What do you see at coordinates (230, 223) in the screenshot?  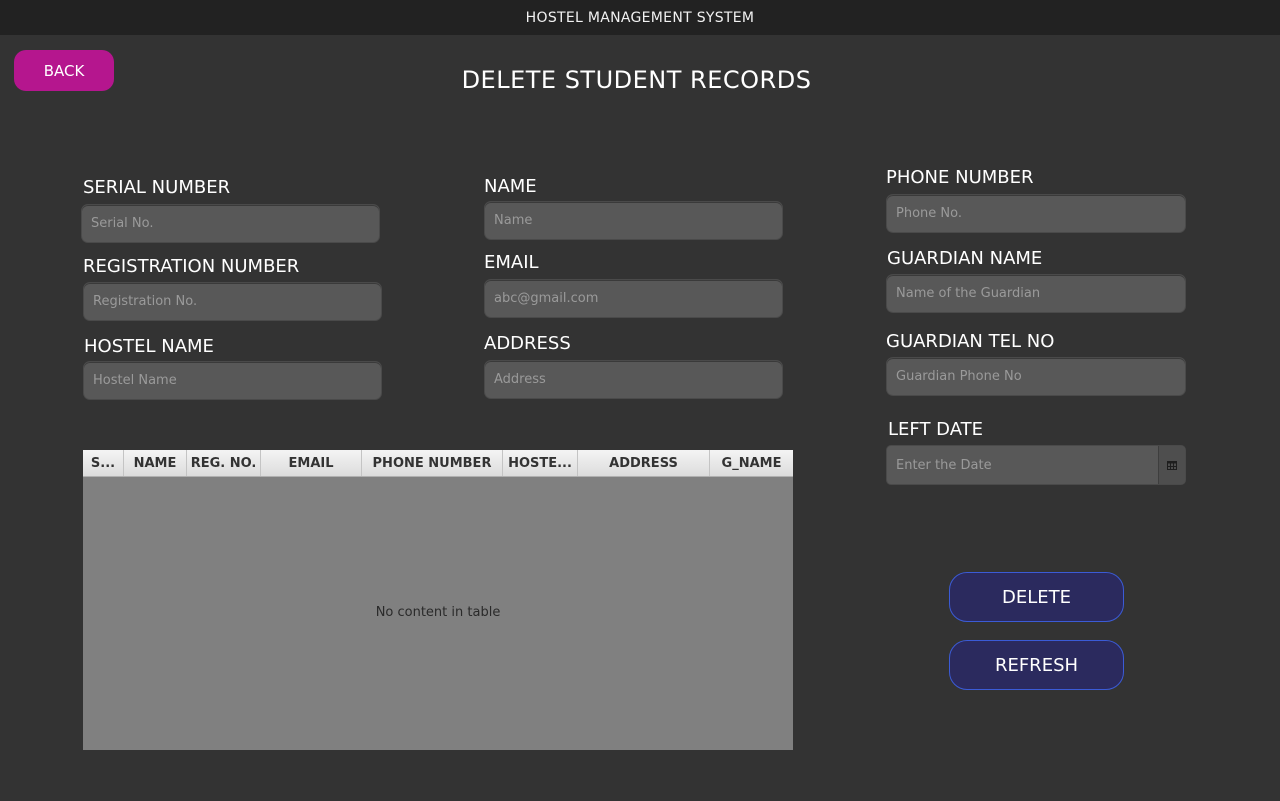 I see `serial-number-input: Serial No.` at bounding box center [230, 223].